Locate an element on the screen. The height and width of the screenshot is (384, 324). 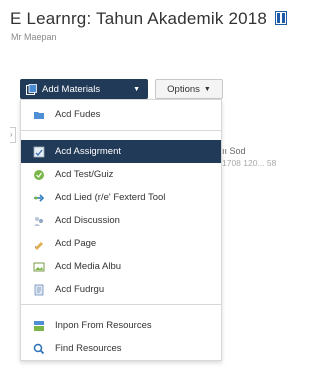
menu-item-add-file: Acd Fudrgu is located at coordinates (121, 289).